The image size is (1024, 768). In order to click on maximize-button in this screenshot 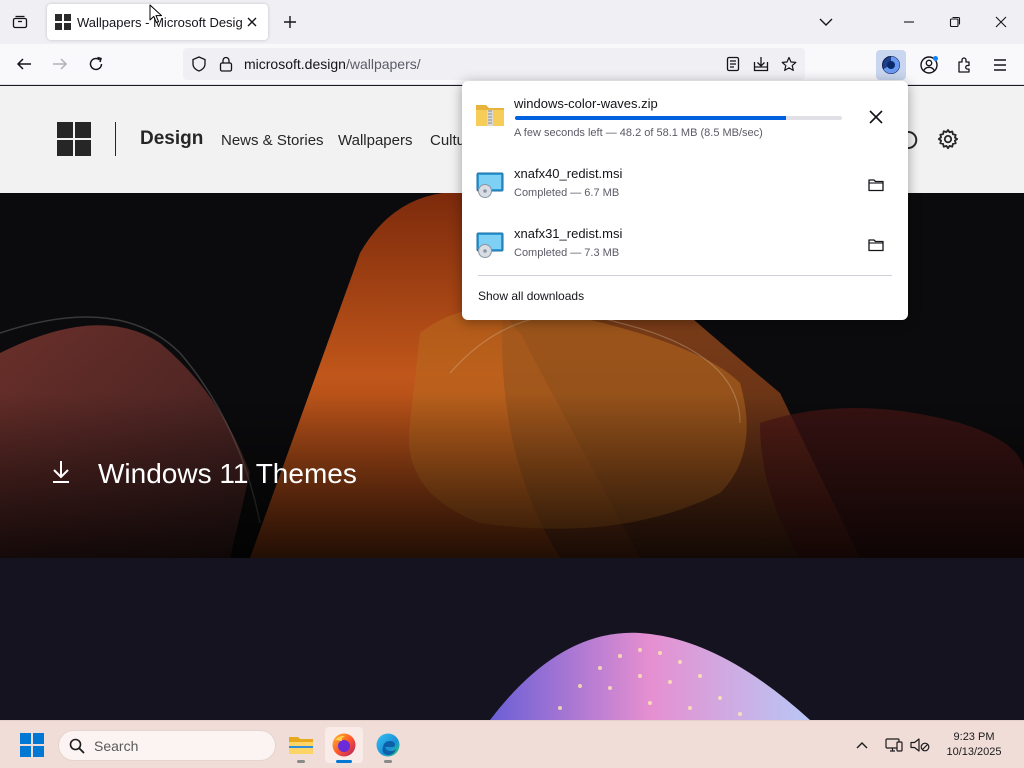, I will do `click(955, 22)`.